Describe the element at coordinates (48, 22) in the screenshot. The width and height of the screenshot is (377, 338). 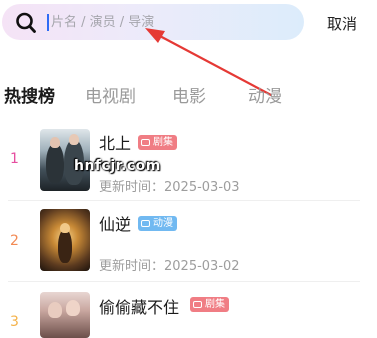
I see `text-caret` at that location.